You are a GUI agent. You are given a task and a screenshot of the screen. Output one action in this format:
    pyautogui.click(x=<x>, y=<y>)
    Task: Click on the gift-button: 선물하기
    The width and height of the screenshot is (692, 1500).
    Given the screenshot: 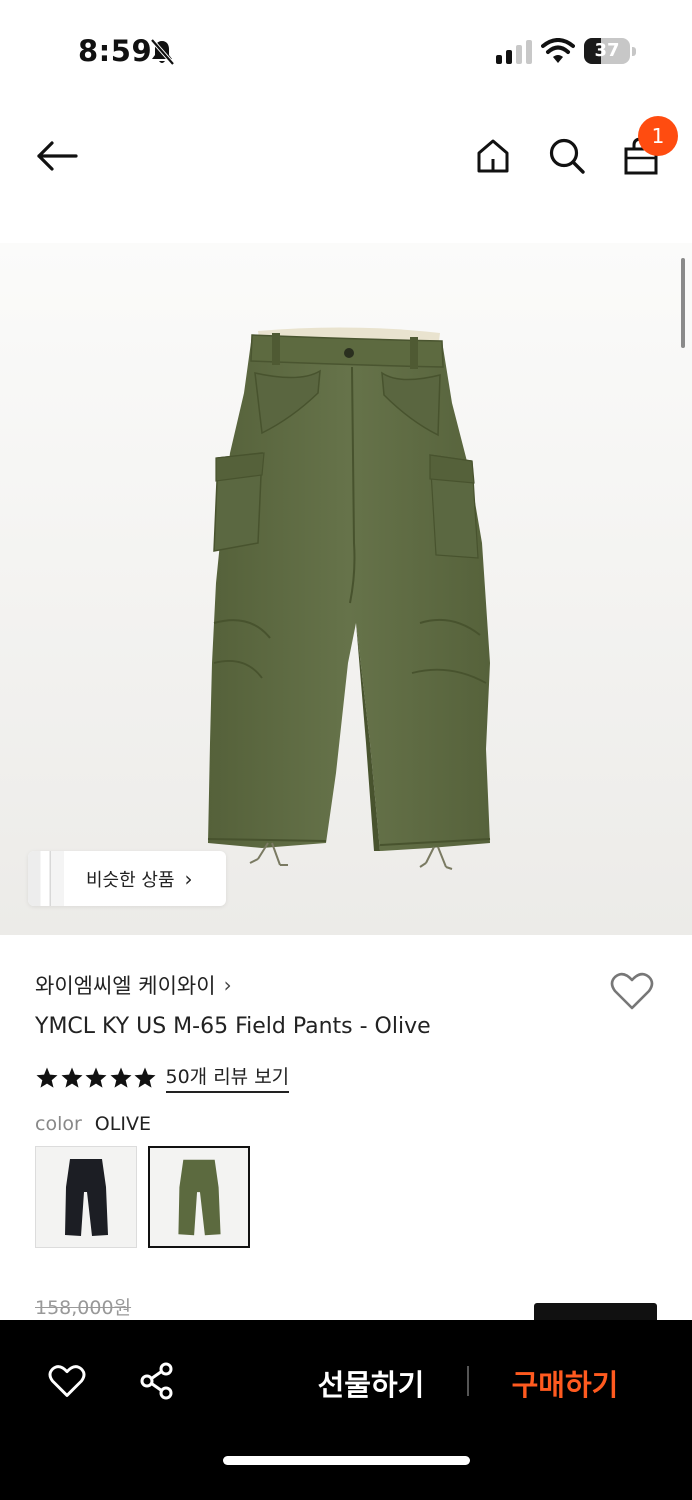 What is the action you would take?
    pyautogui.click(x=371, y=1383)
    